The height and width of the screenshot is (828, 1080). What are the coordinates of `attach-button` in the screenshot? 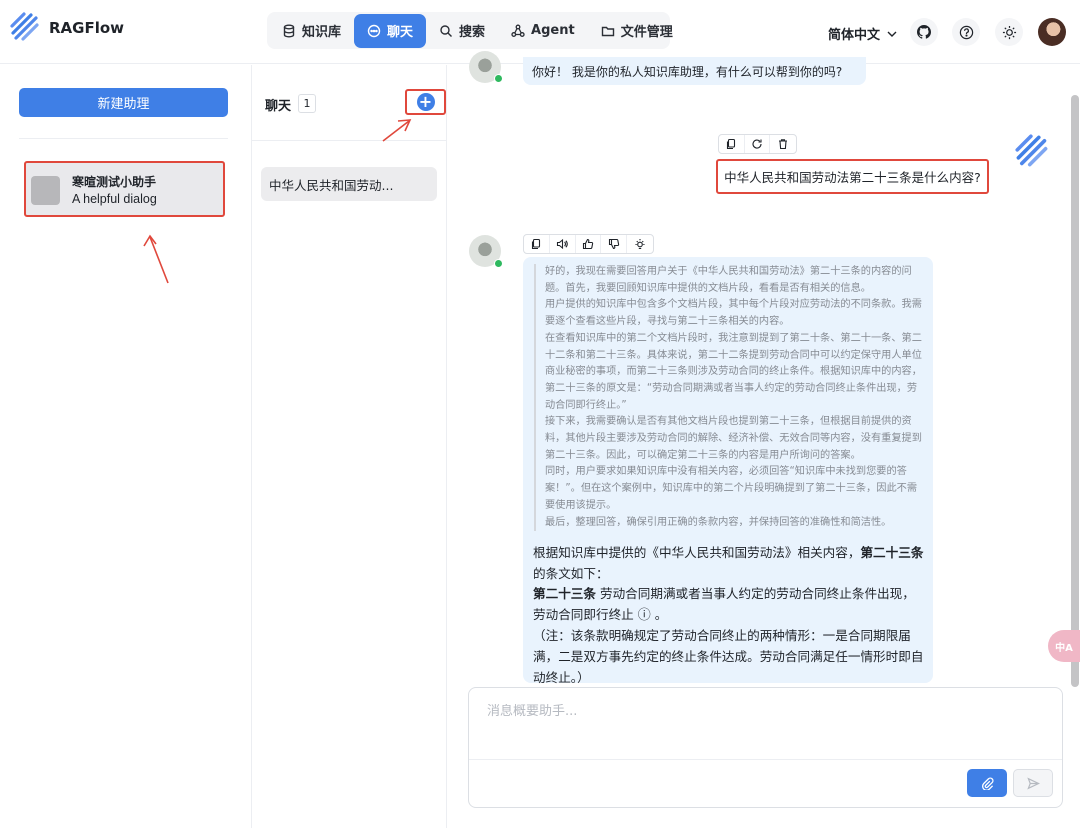 It's located at (987, 783).